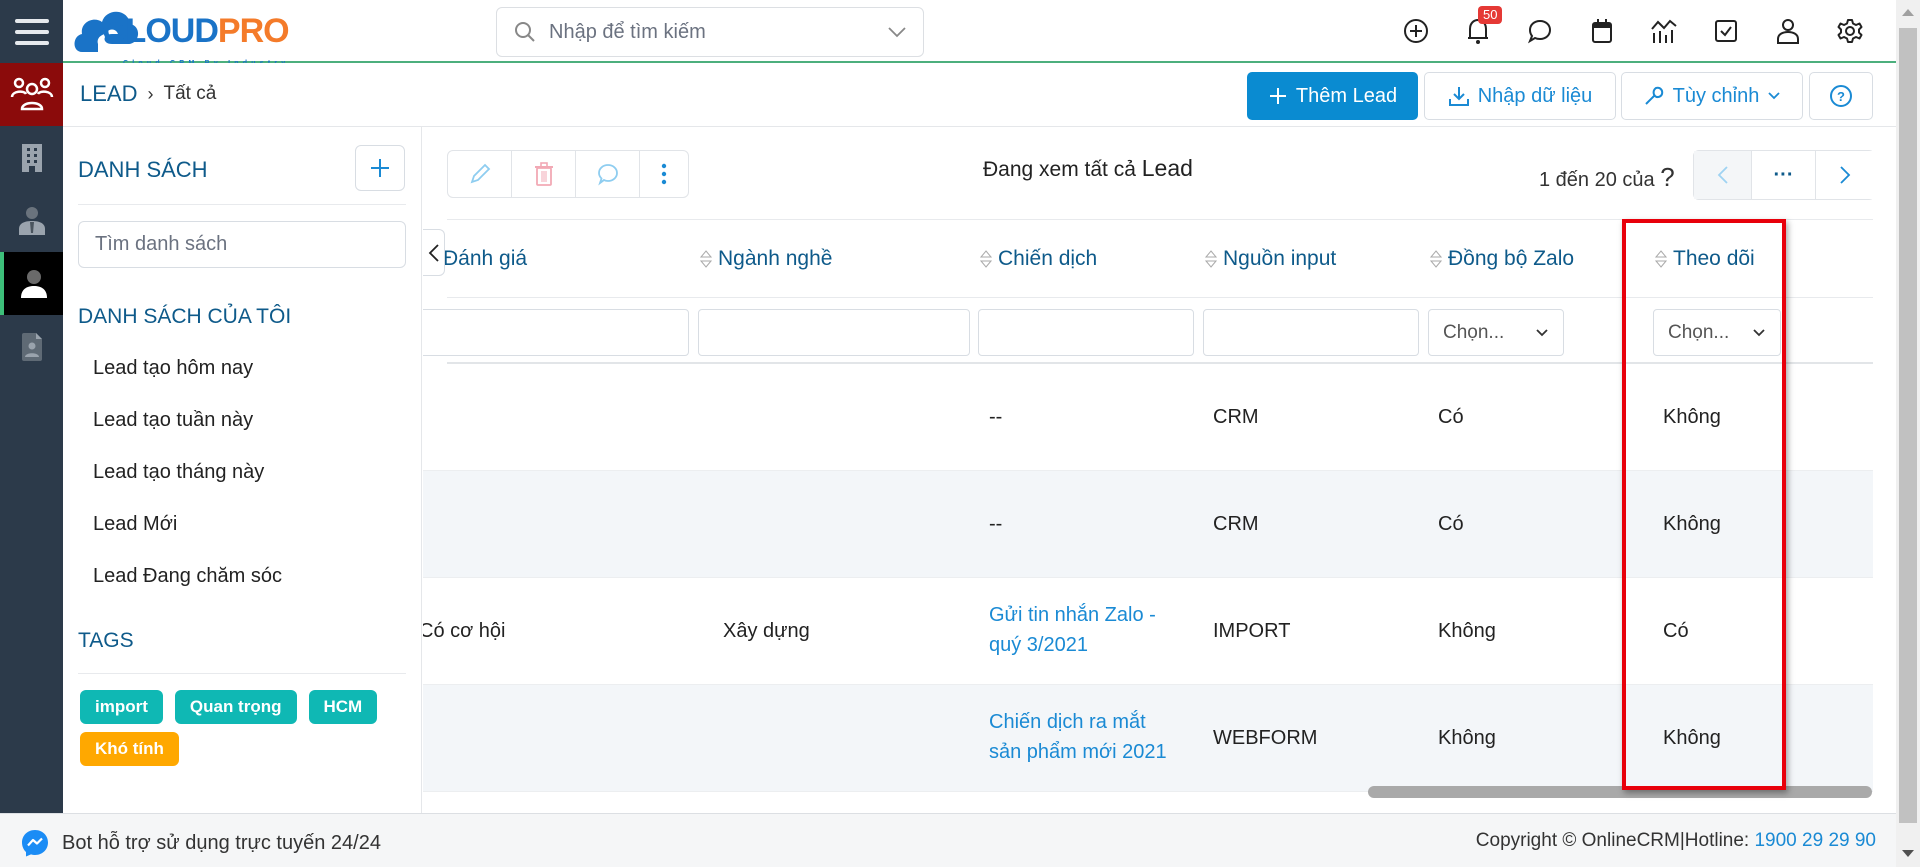 The width and height of the screenshot is (1920, 867). I want to click on scroll-up-arrow, so click(1908, 12).